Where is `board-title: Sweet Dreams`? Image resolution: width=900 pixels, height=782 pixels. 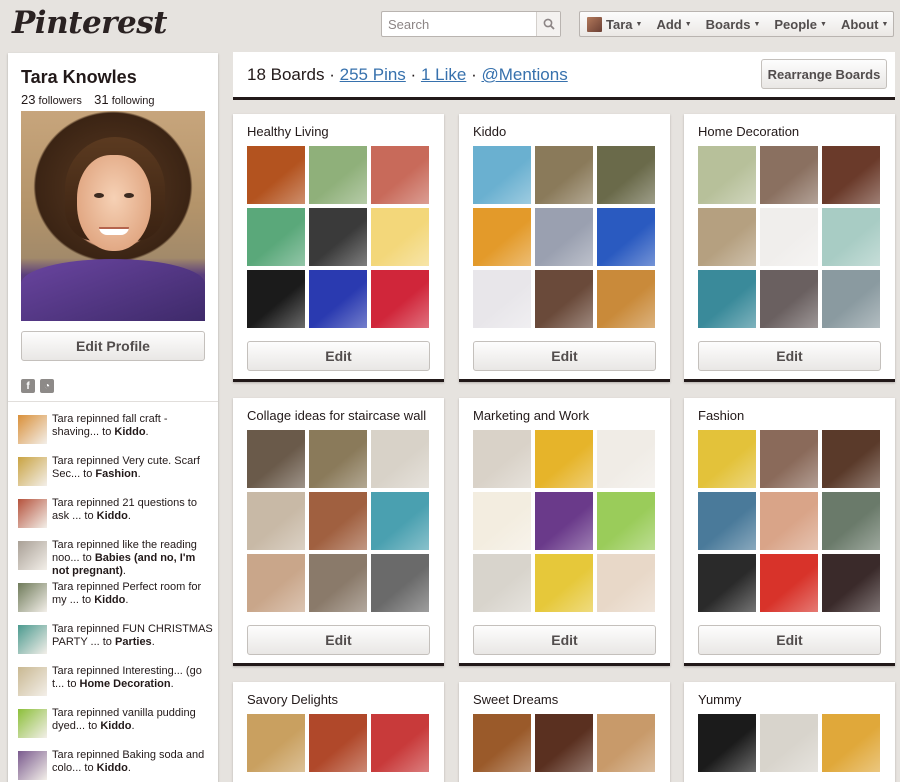
board-title: Sweet Dreams is located at coordinates (515, 699).